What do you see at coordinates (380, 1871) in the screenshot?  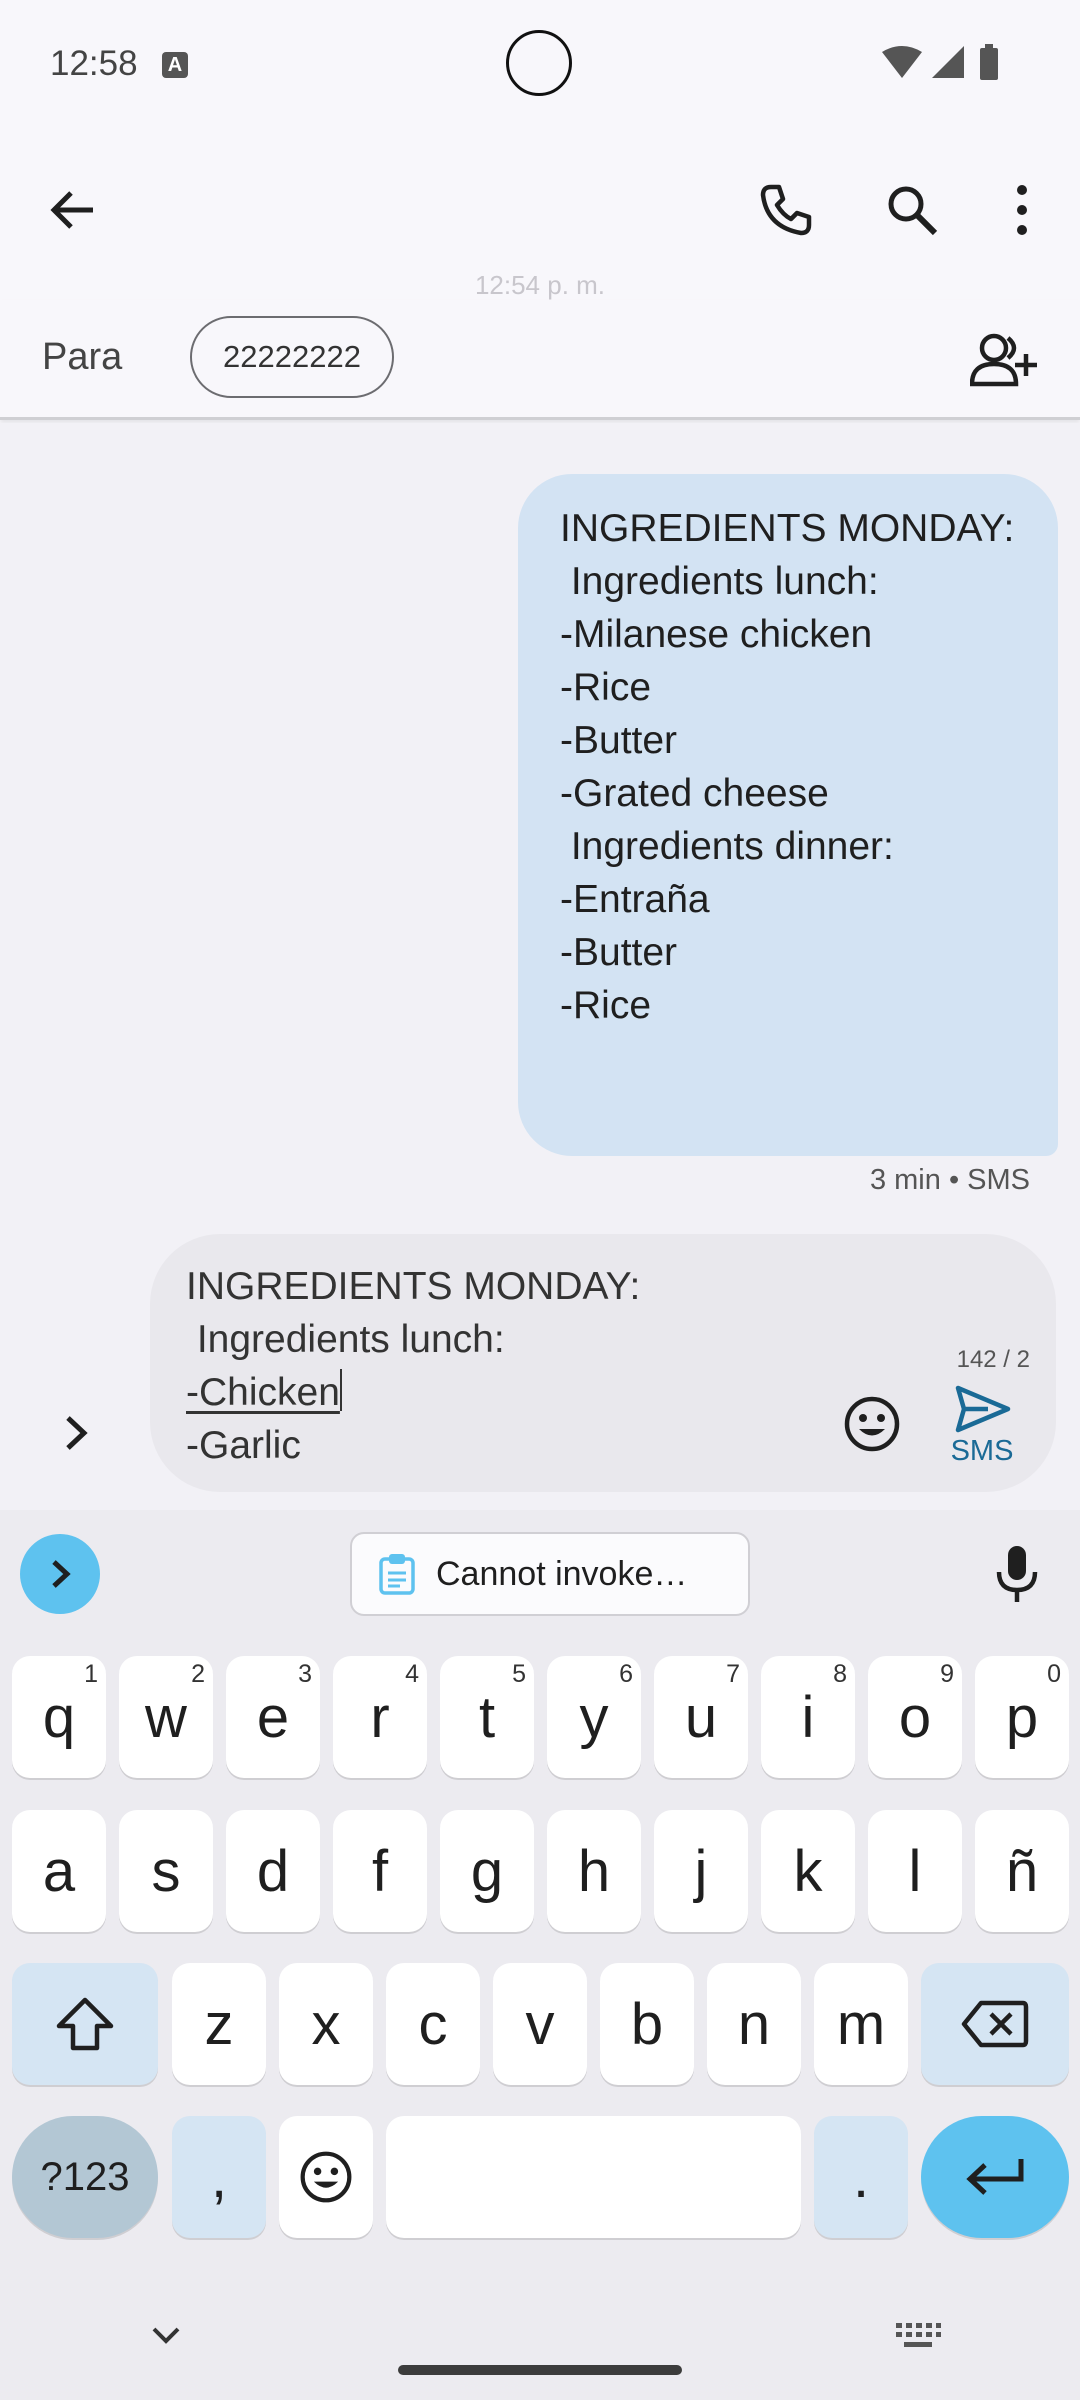 I see `key-f: f` at bounding box center [380, 1871].